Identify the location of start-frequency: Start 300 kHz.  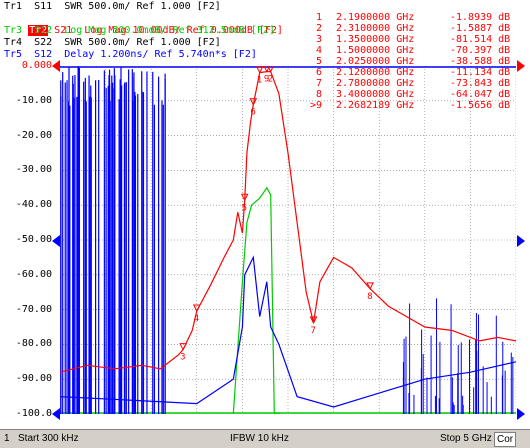
(48, 439).